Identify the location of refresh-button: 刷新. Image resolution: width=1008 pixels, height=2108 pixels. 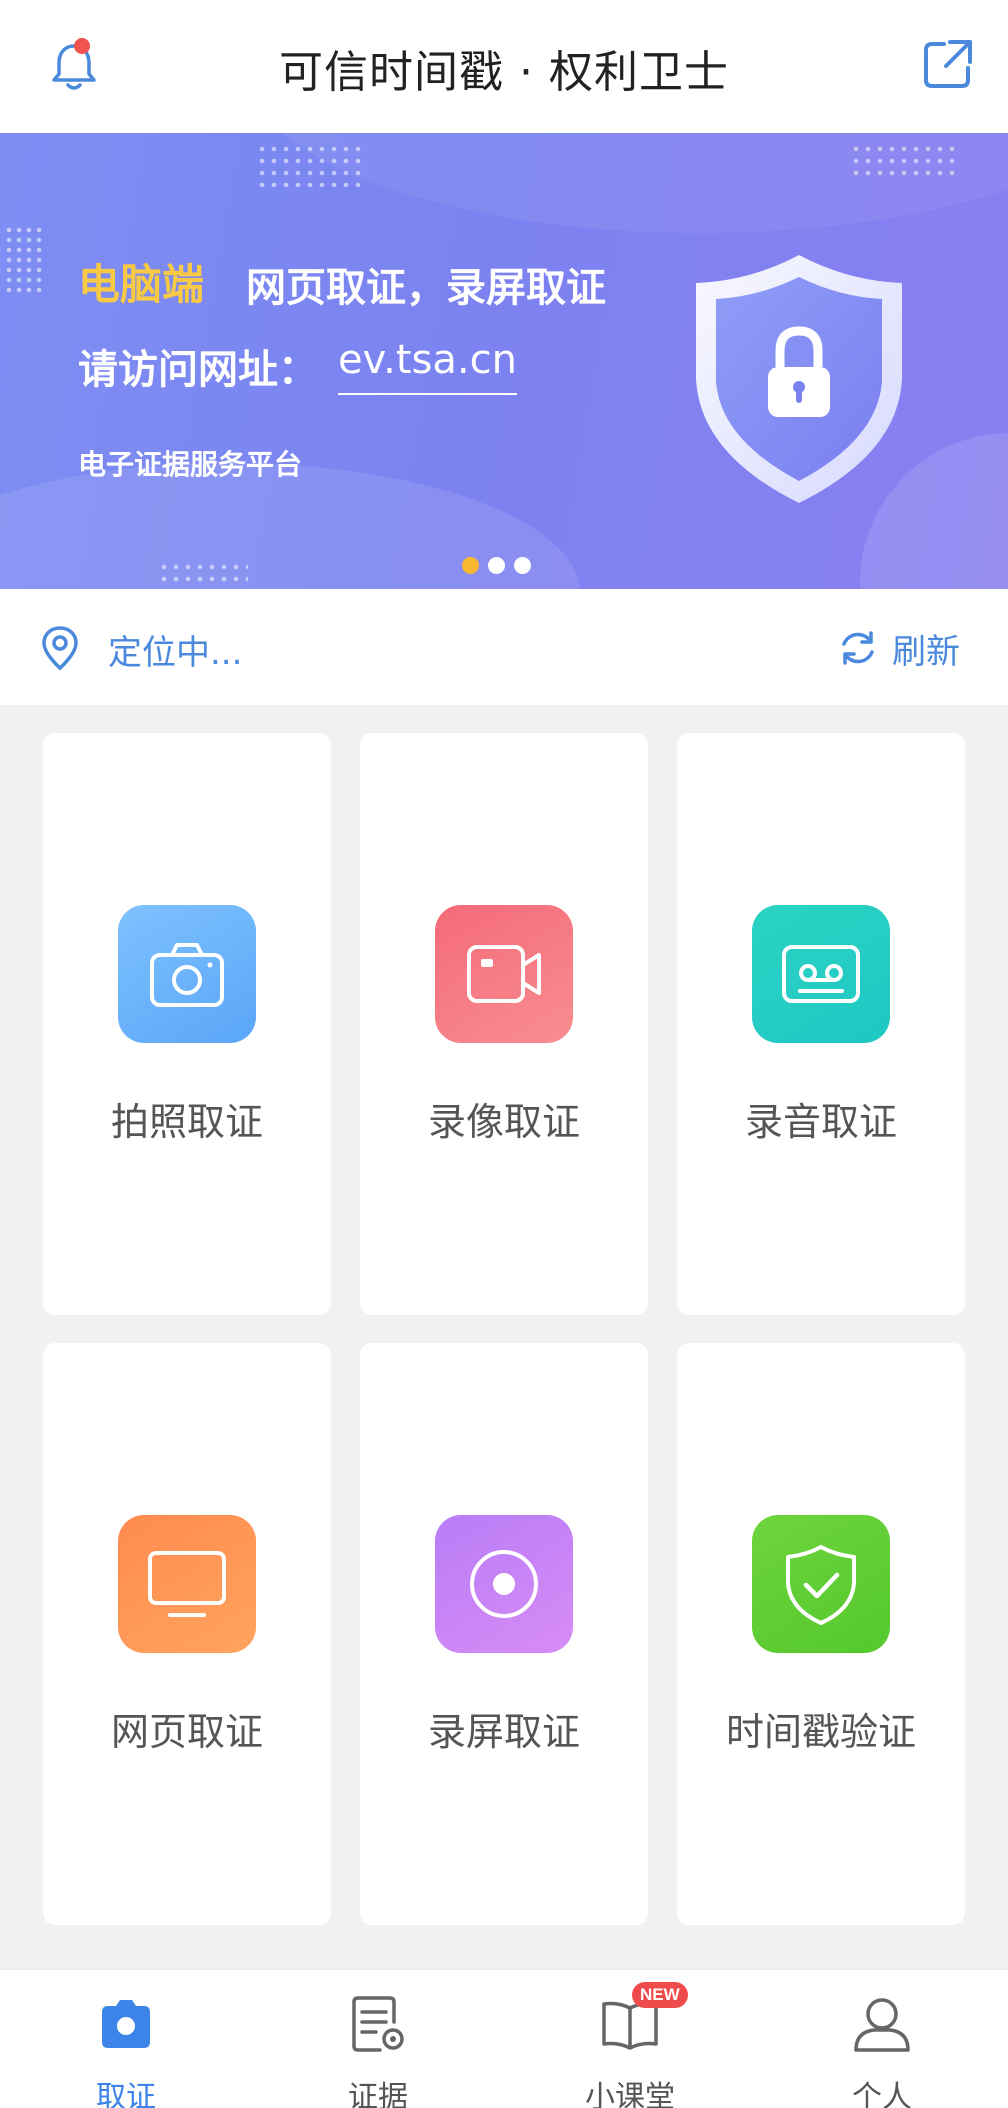
(899, 648).